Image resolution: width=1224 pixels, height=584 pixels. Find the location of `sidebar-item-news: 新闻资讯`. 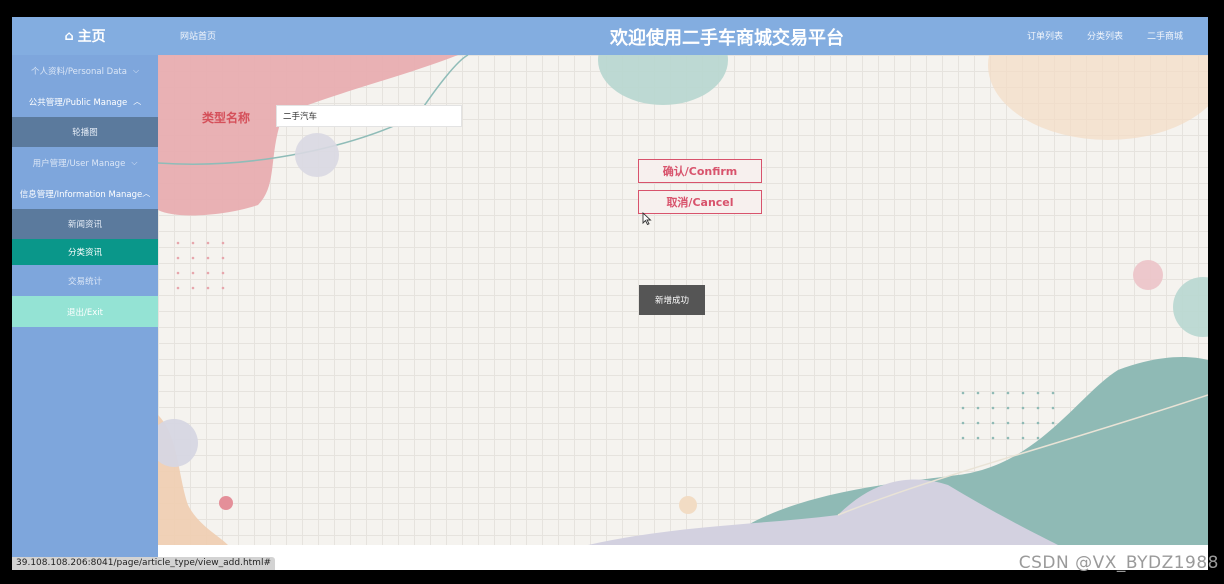

sidebar-item-news: 新闻资讯 is located at coordinates (85, 224).